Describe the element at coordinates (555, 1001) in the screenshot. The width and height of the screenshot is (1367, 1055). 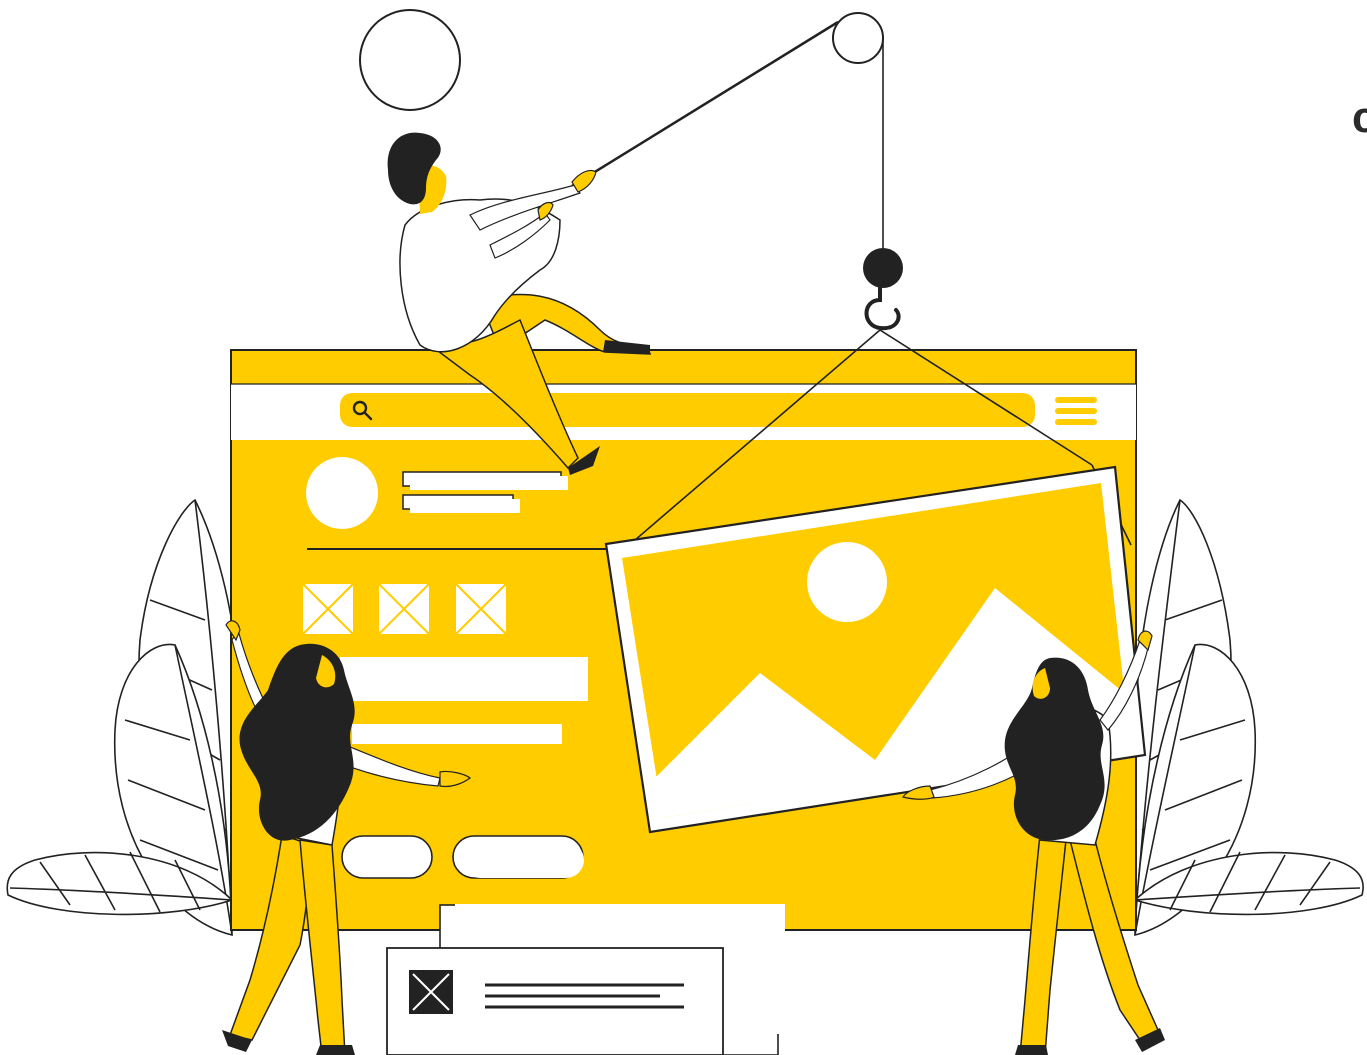
I see `front-card` at that location.